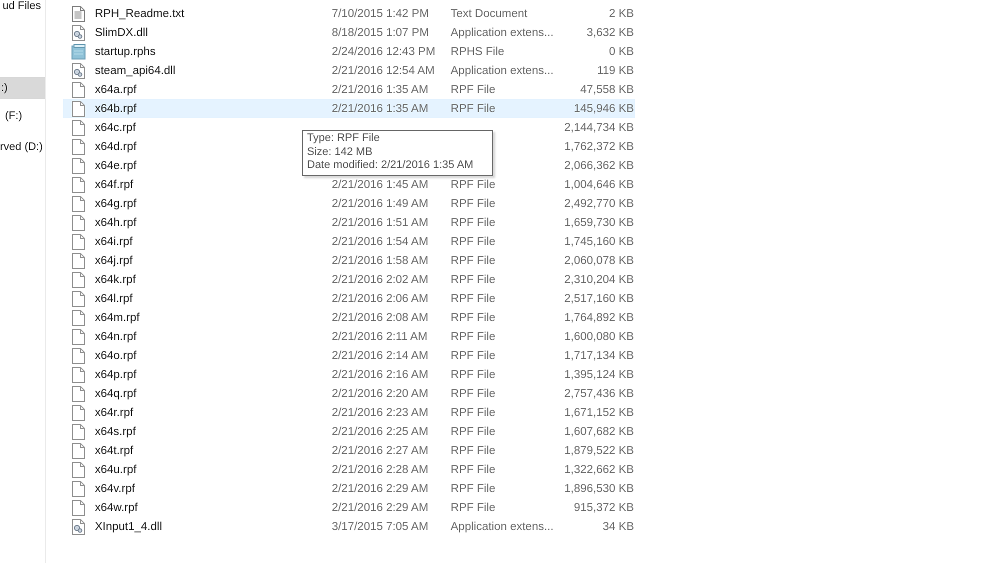 The height and width of the screenshot is (563, 1000). Describe the element at coordinates (381, 412) in the screenshot. I see `date-modified: 2/21/2016 2:23 AM` at that location.